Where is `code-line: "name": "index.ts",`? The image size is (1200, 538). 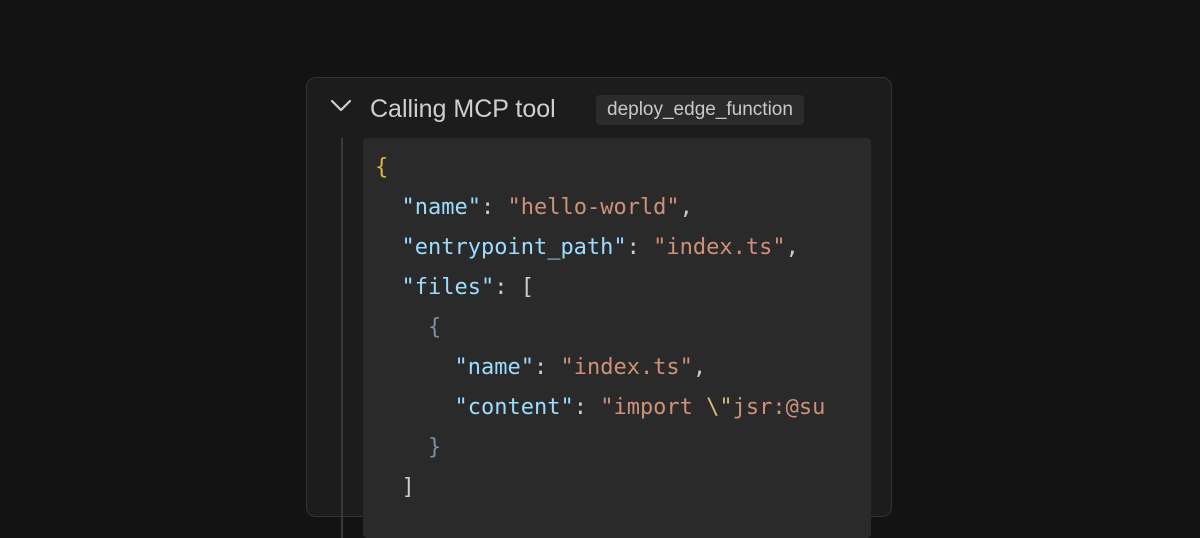 code-line: "name": "index.ts", is located at coordinates (580, 367).